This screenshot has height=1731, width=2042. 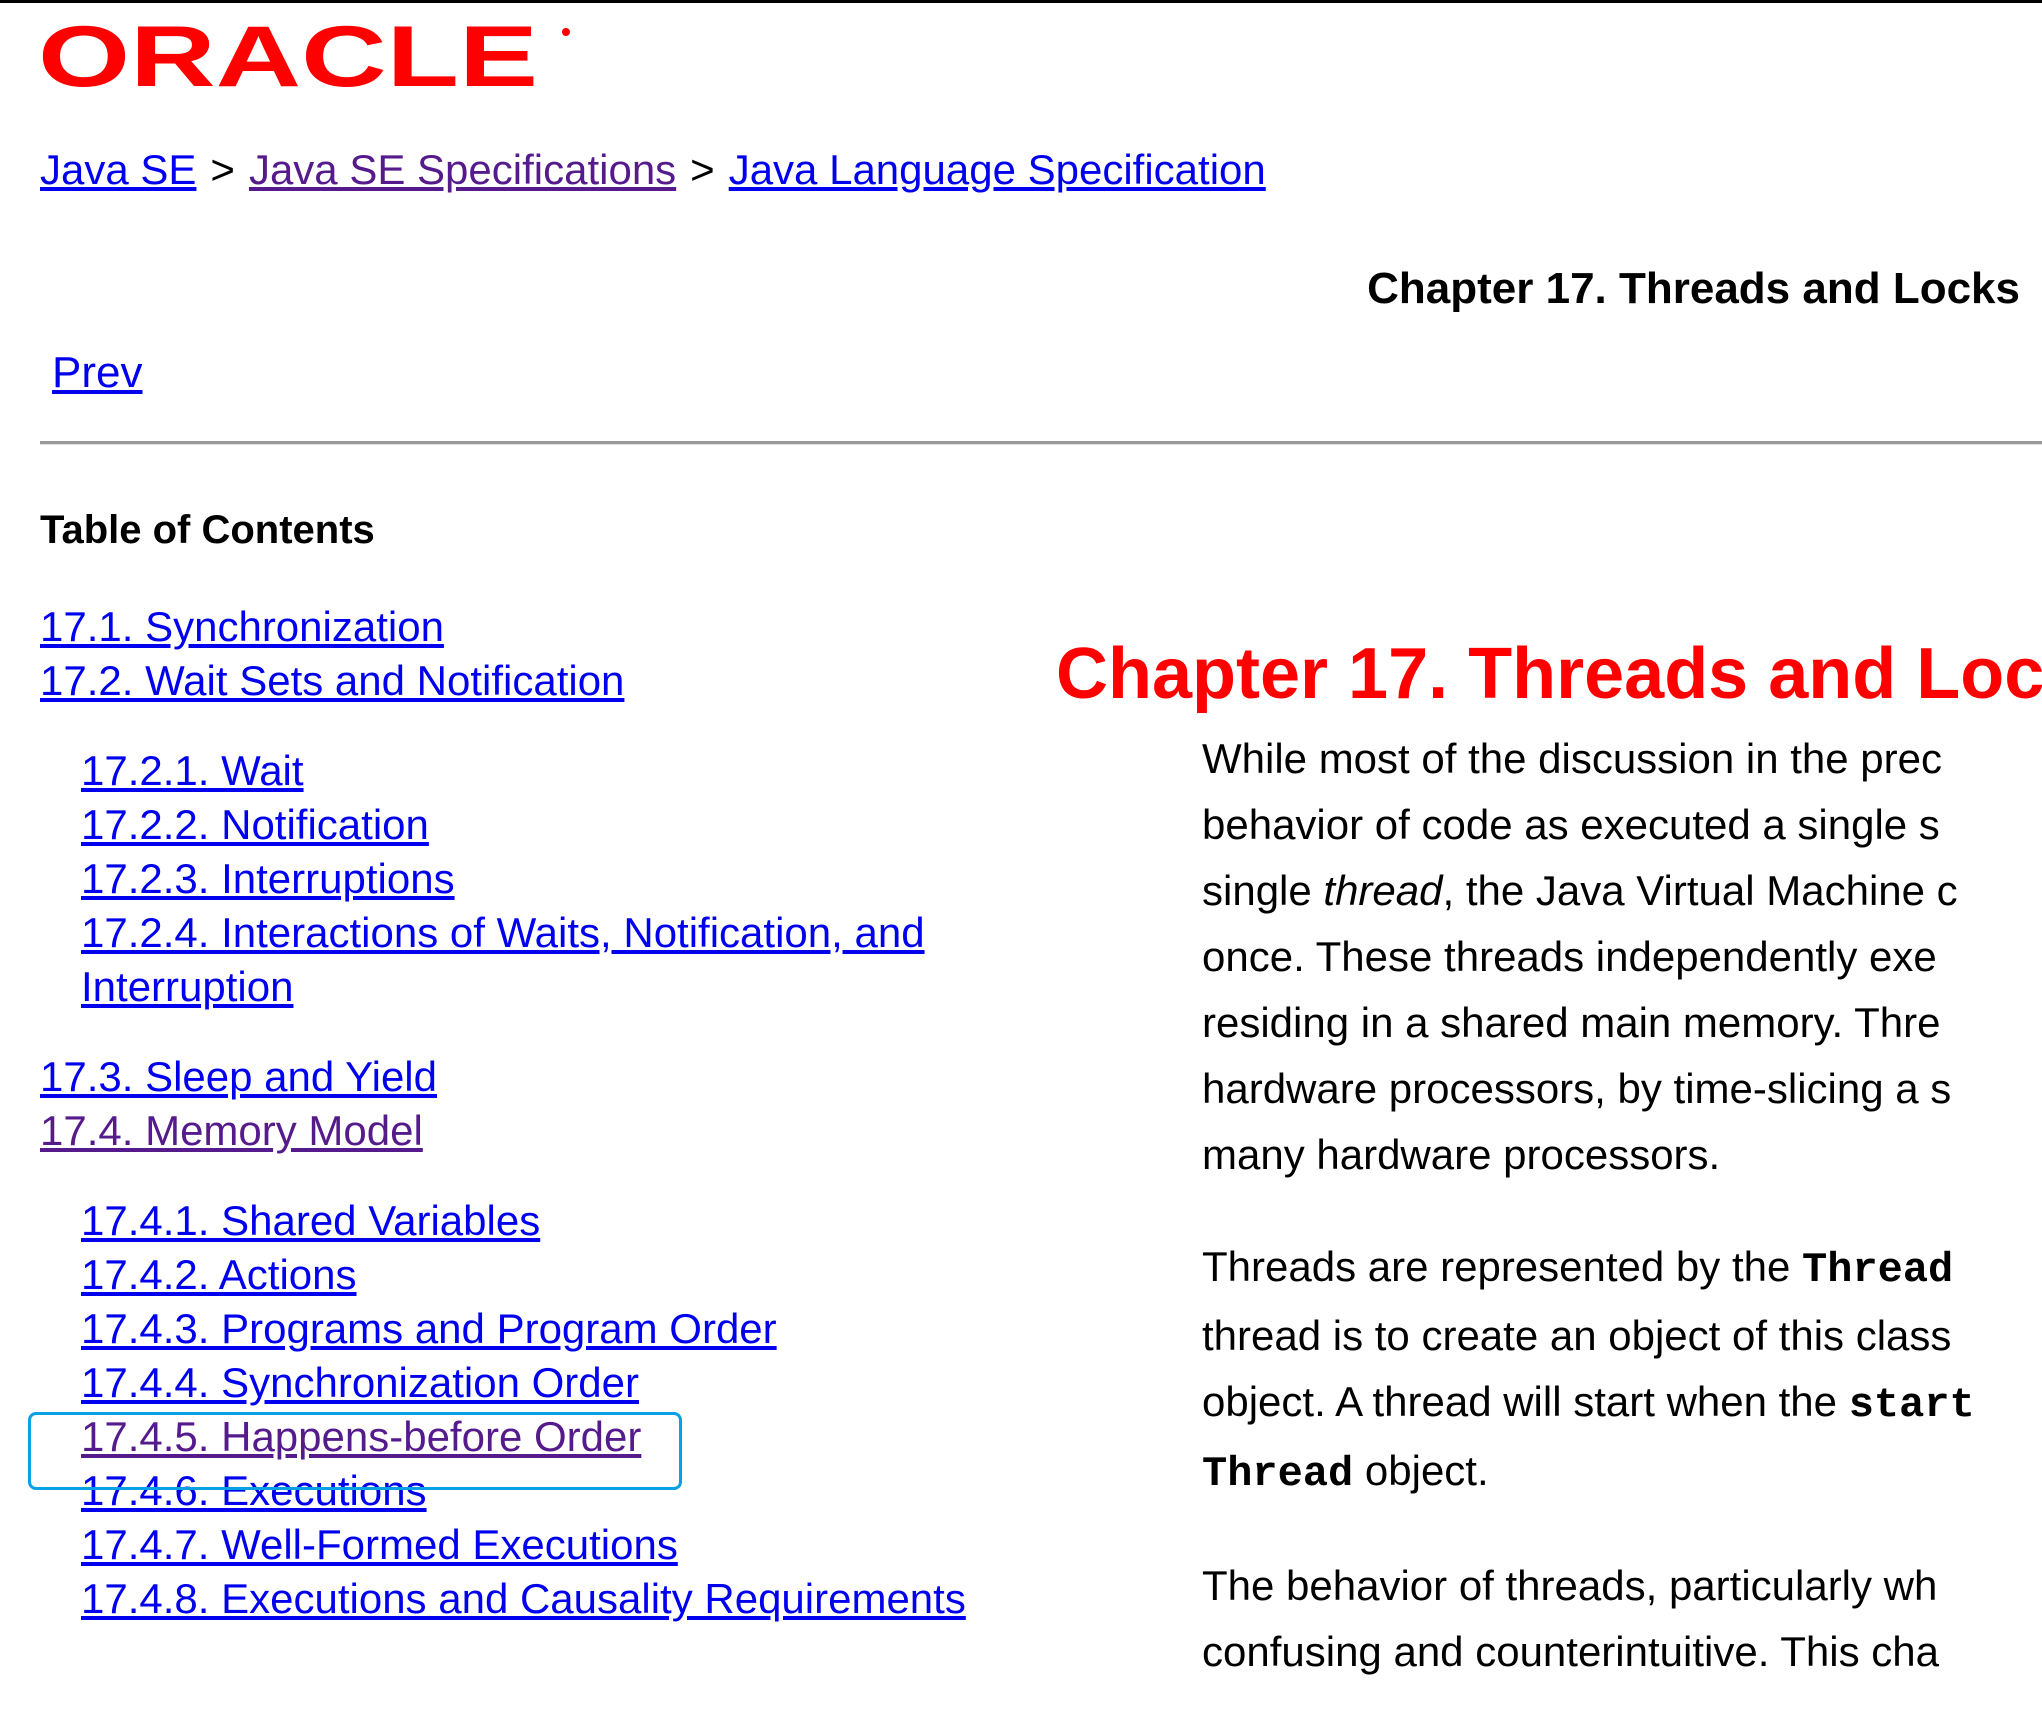 I want to click on toc-link-17-4-1: 17.4.1. Shared Variables, so click(x=550, y=1221).